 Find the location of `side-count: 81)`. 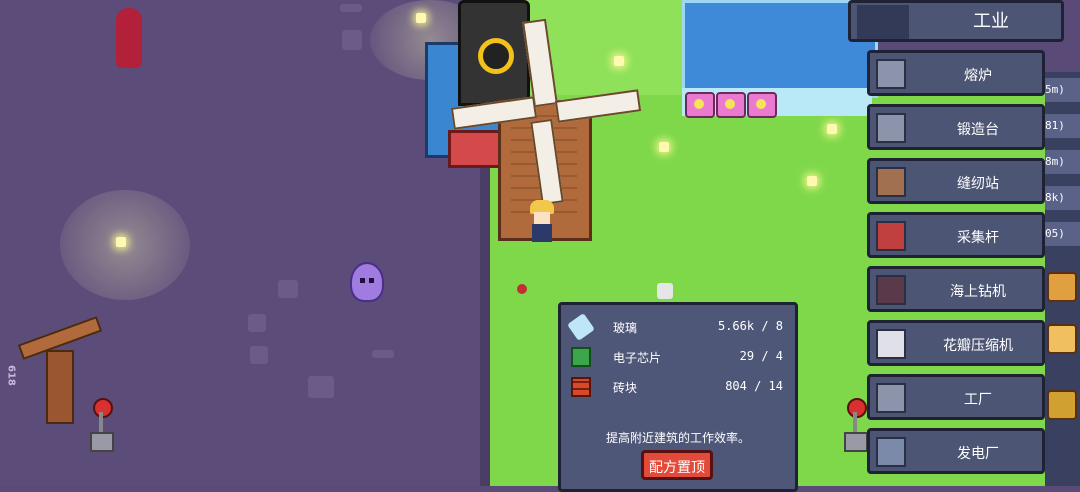

side-count: 81) is located at coordinates (1062, 126).